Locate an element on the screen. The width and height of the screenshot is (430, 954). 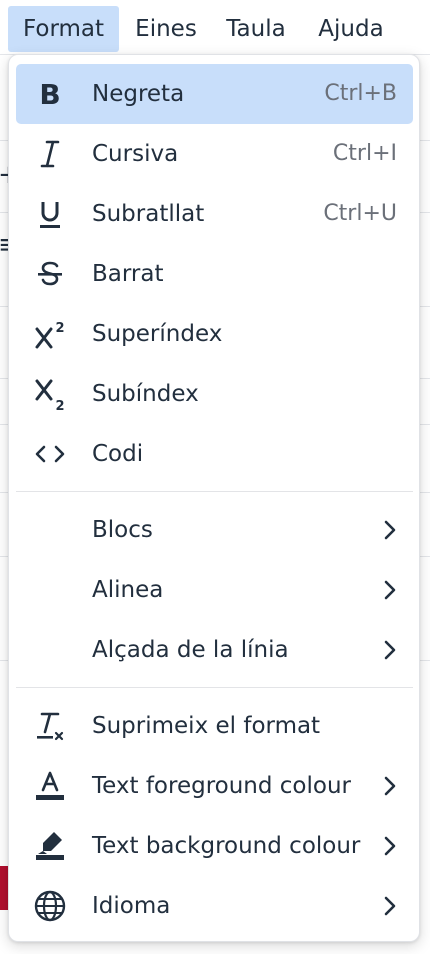
bold-icon: B is located at coordinates (50, 94).